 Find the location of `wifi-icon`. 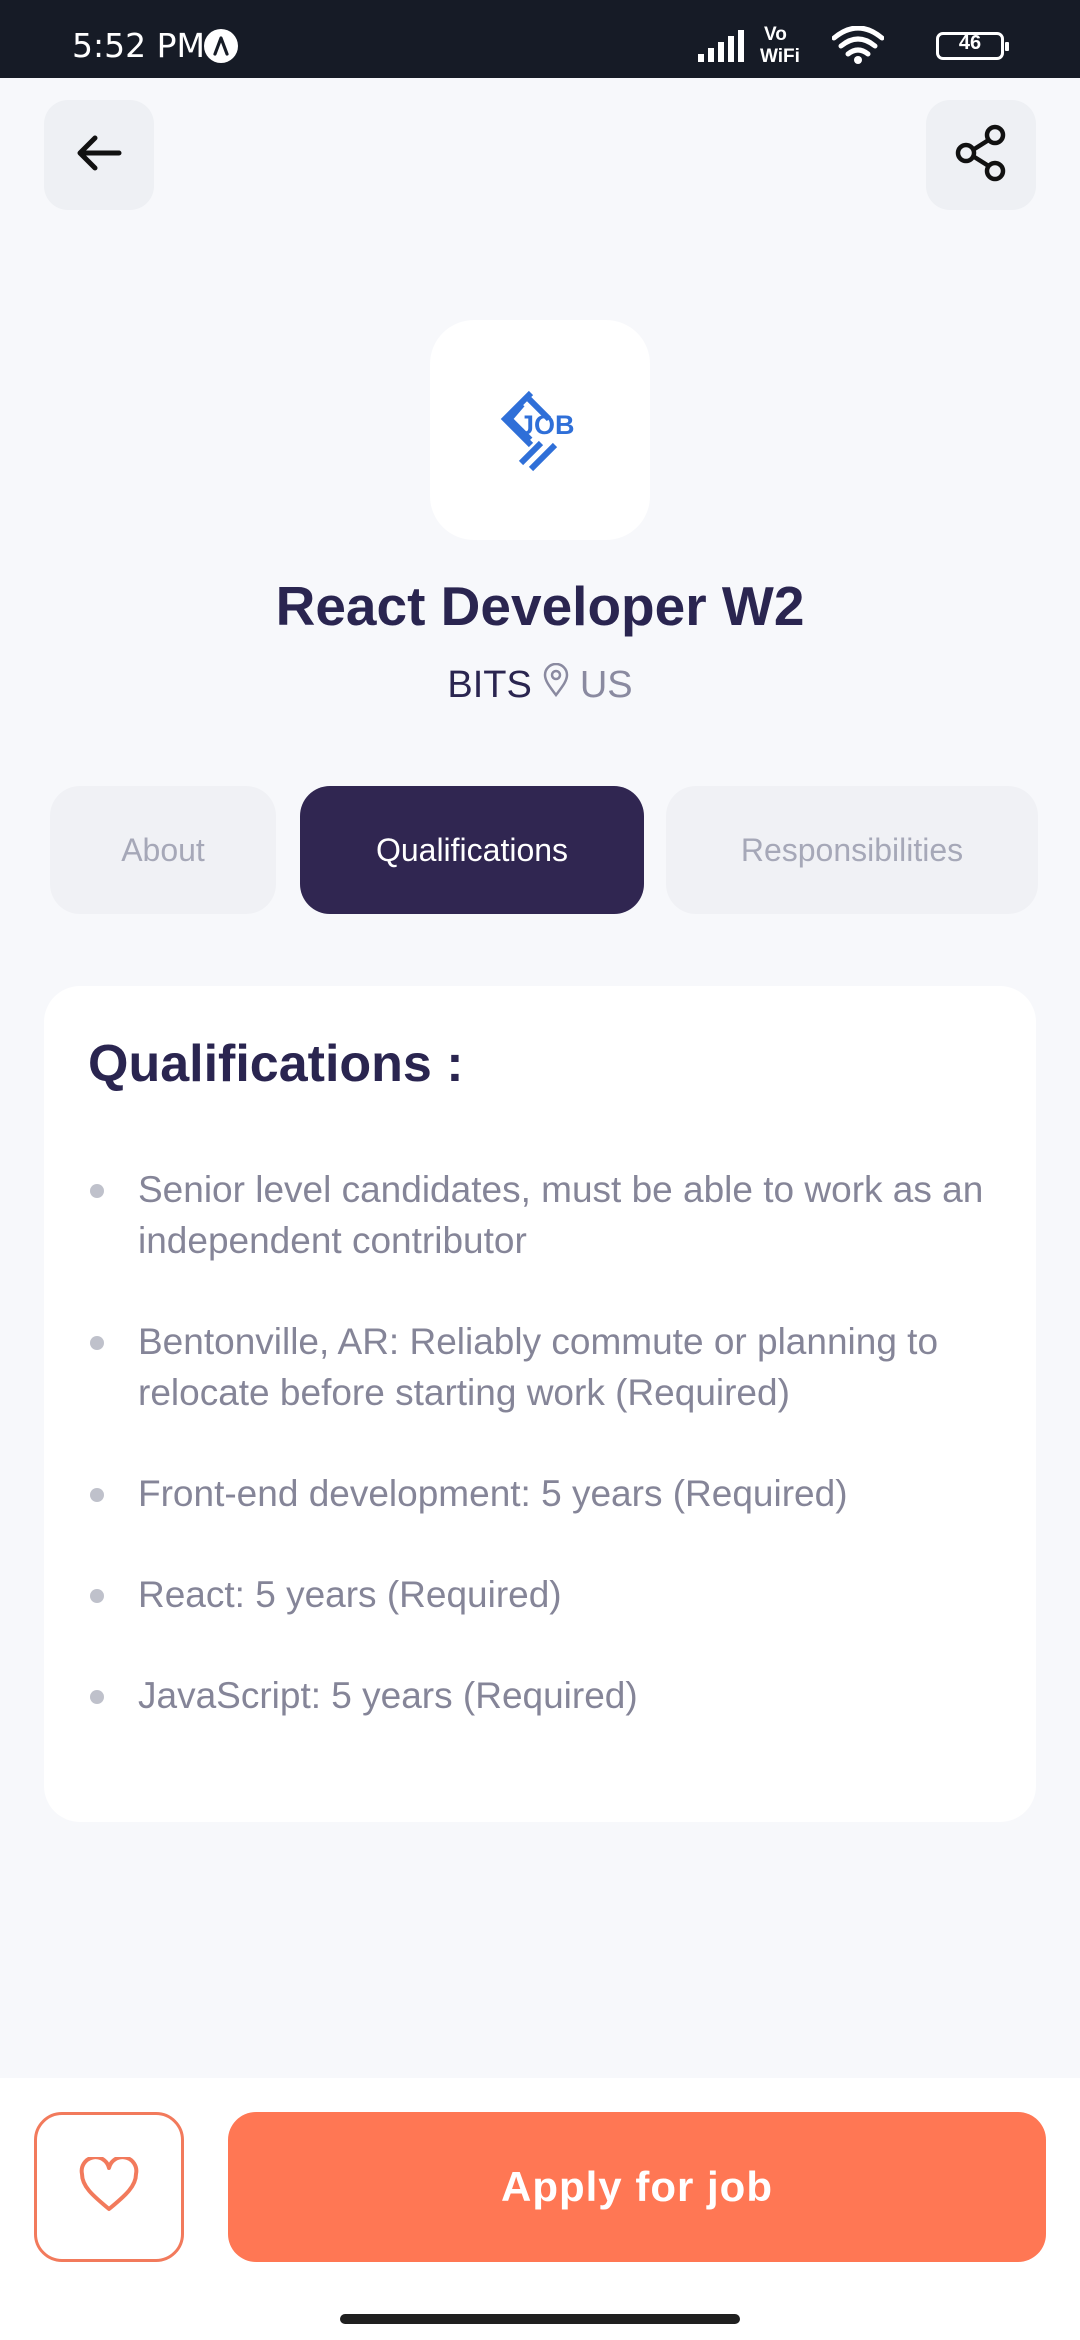

wifi-icon is located at coordinates (858, 46).